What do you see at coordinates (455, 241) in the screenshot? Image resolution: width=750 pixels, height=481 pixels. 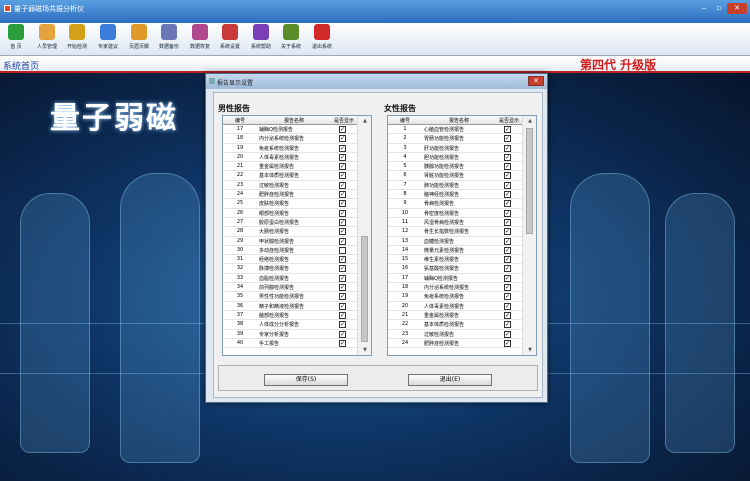 I see `table-row: 13 血糖检测报告 ✓` at bounding box center [455, 241].